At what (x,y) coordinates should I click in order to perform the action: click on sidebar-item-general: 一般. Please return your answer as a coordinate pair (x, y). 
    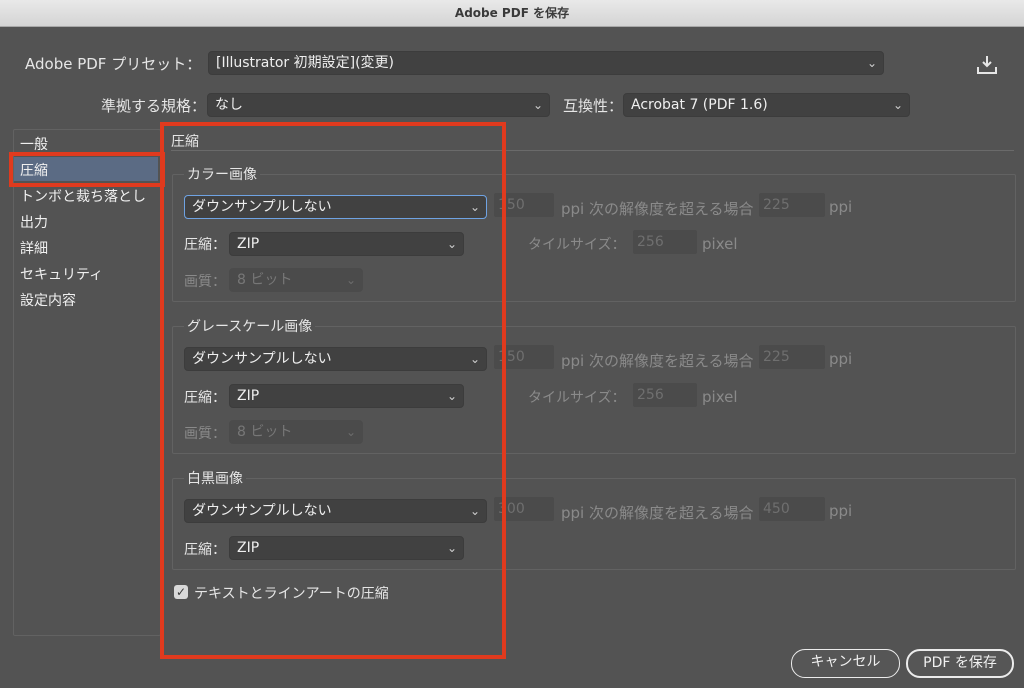
    Looking at the image, I should click on (34, 144).